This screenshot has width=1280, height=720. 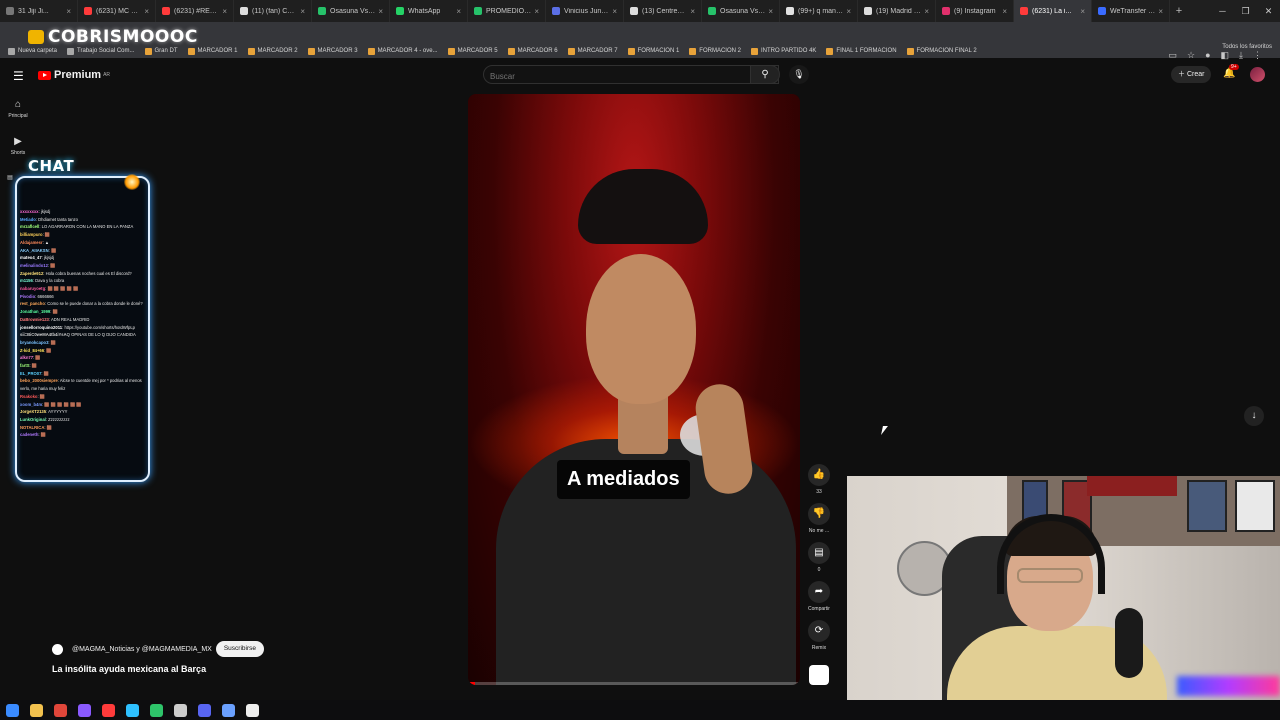 What do you see at coordinates (161, 51) in the screenshot?
I see `bookmark-item: Gran DT` at bounding box center [161, 51].